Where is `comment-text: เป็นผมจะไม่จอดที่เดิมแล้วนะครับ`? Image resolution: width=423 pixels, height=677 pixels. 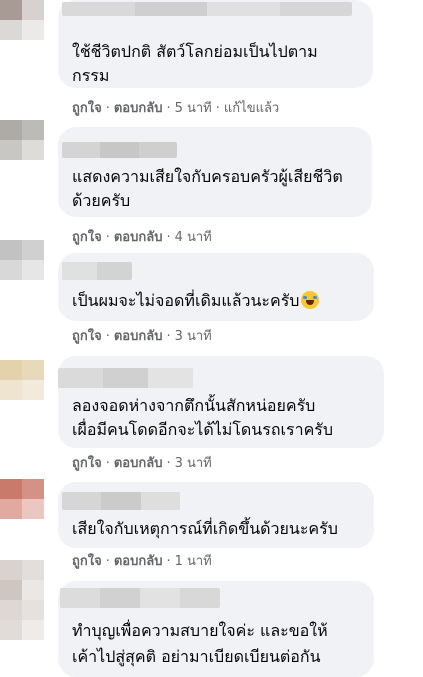 comment-text: เป็นผมจะไม่จอดที่เดิมแล้วนะครับ is located at coordinates (186, 300).